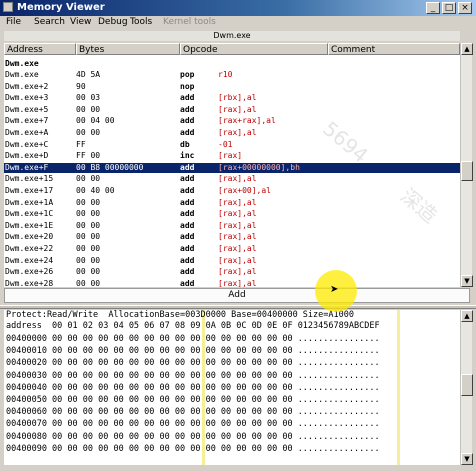 This screenshot has height=471, width=476. I want to click on disasm-row: Dwm.exe 4D 5A pop r10, so click(232, 75).